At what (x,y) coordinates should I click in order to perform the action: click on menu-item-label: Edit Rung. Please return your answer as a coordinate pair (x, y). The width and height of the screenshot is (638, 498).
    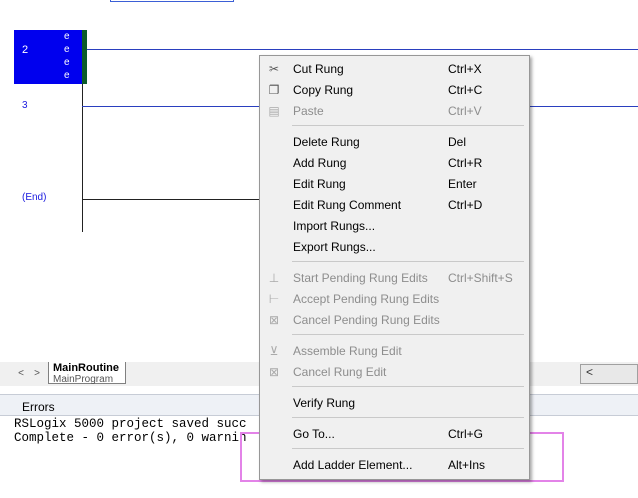
    Looking at the image, I should click on (319, 184).